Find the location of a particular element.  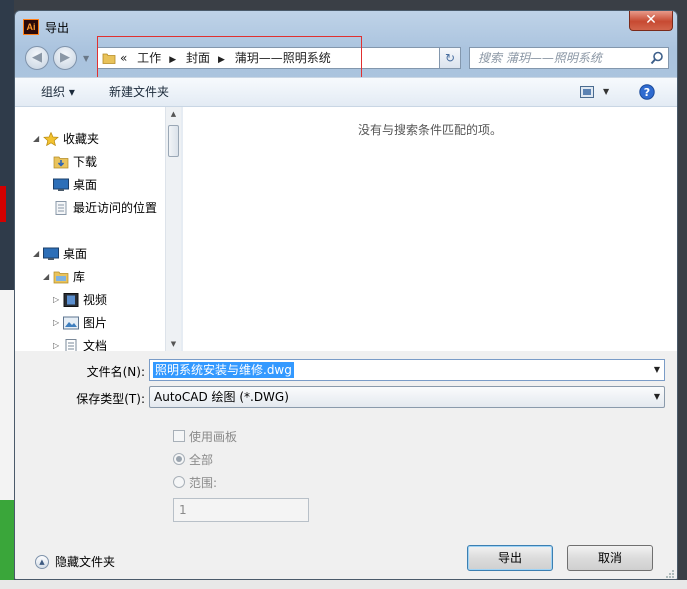

recent-places-icon is located at coordinates (61, 208).